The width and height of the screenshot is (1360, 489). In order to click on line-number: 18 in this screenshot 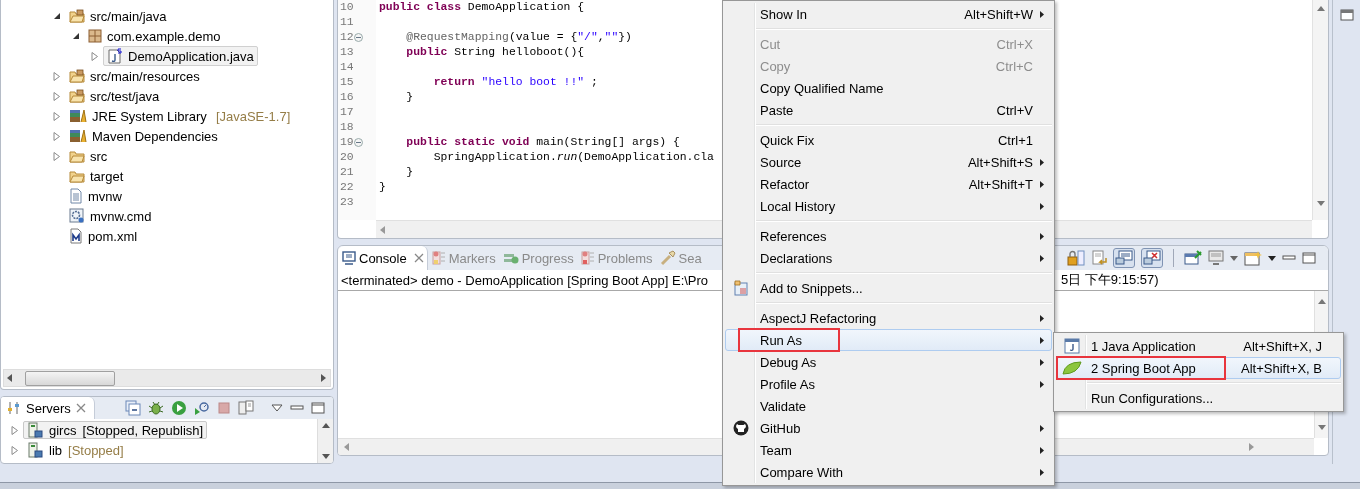, I will do `click(347, 127)`.